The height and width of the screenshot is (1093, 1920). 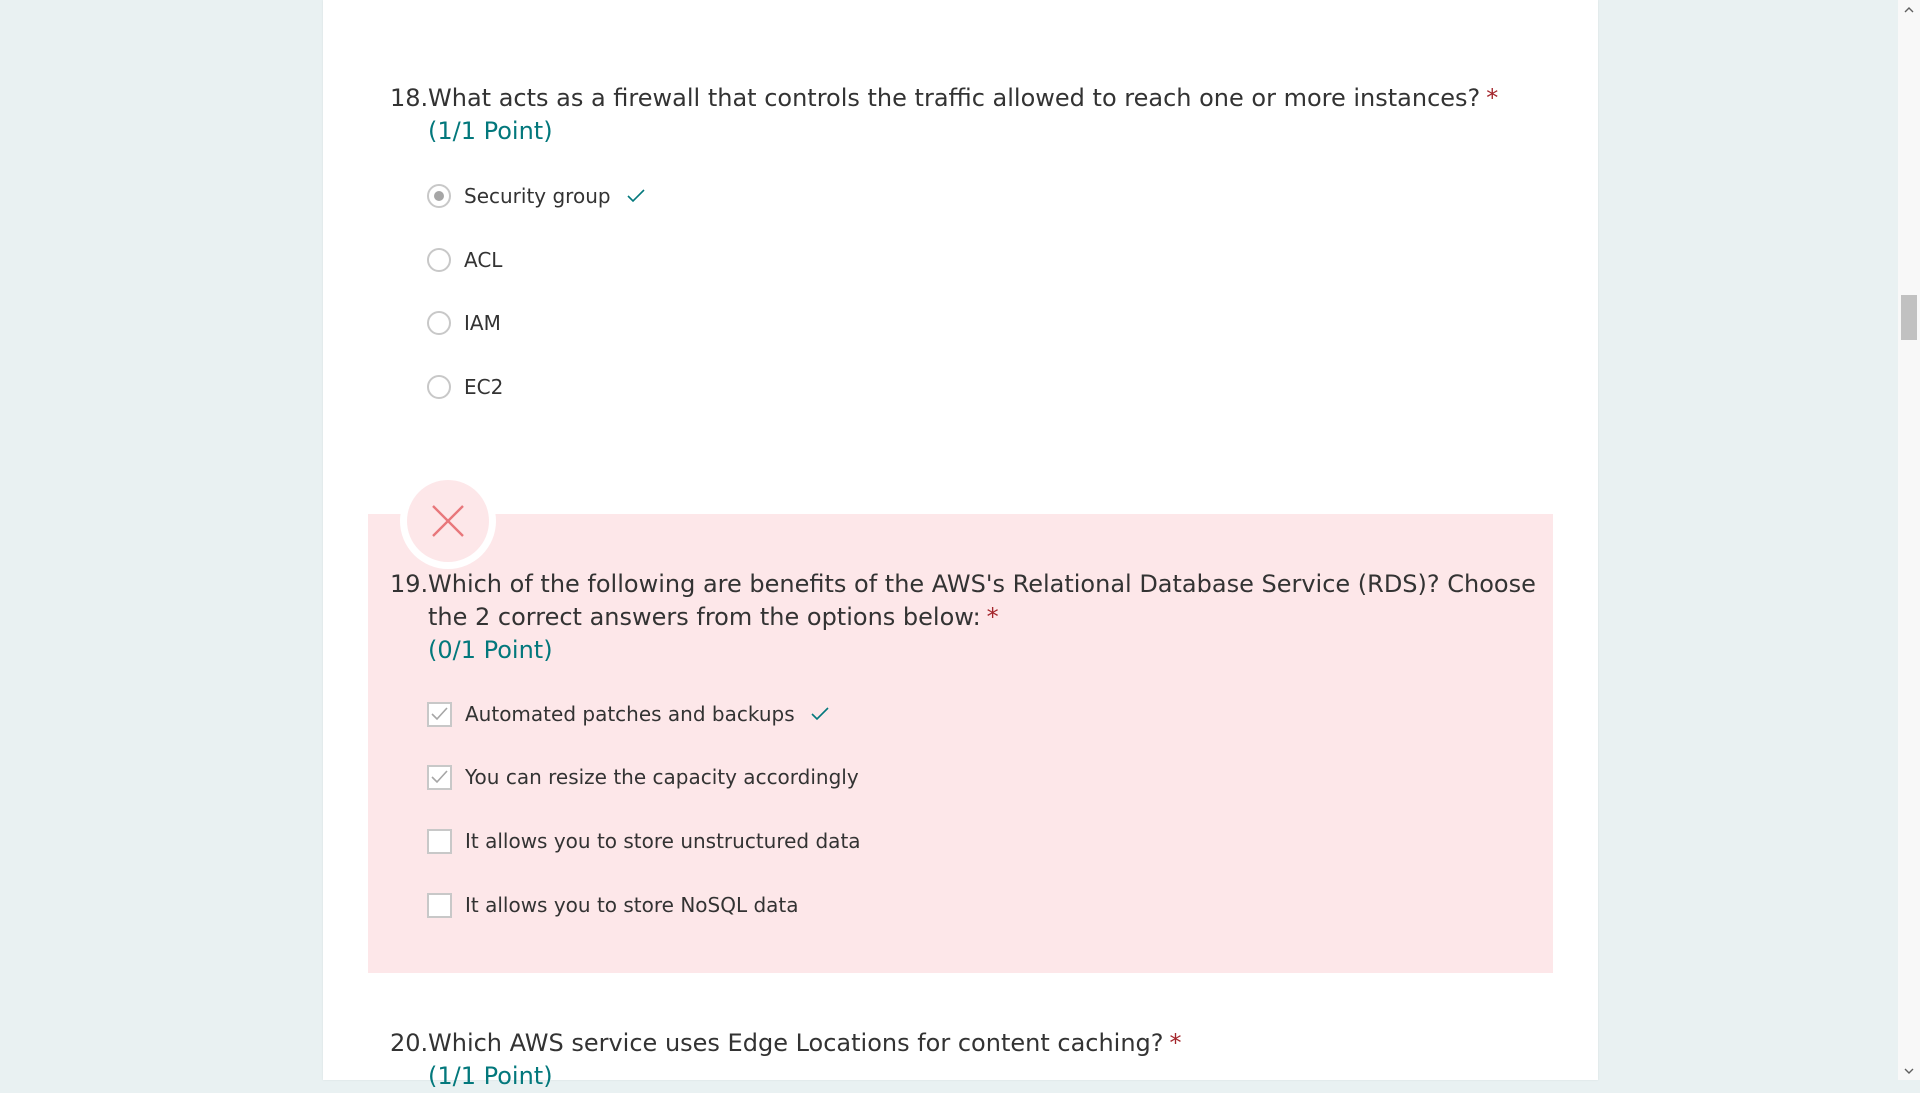 I want to click on scrollbar-thumb, so click(x=1909, y=317).